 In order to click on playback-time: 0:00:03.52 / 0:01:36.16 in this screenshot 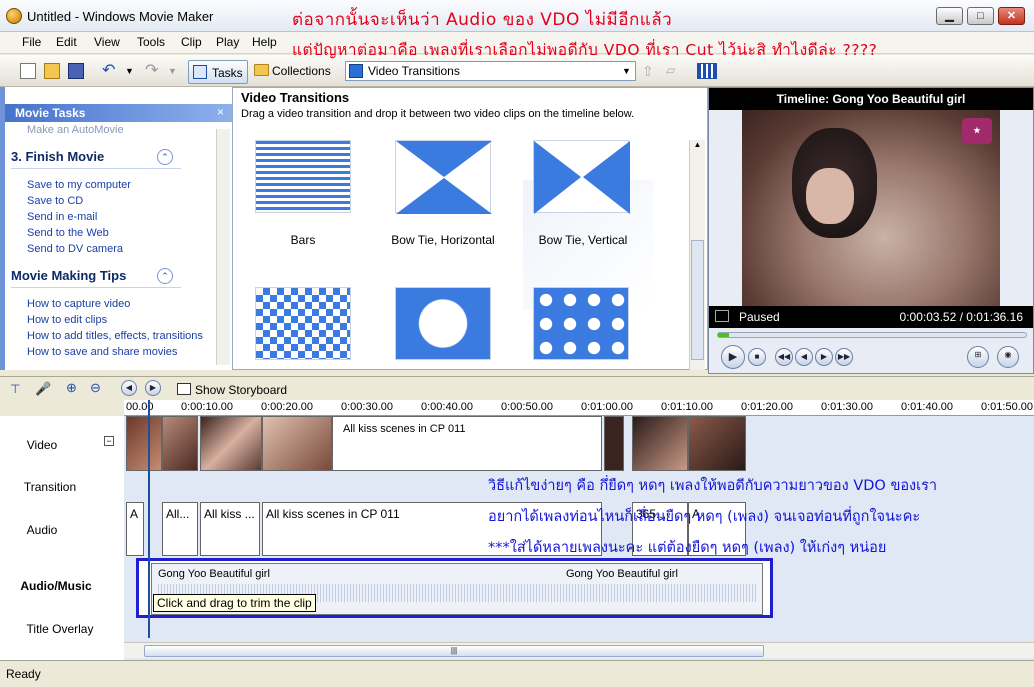, I will do `click(961, 317)`.